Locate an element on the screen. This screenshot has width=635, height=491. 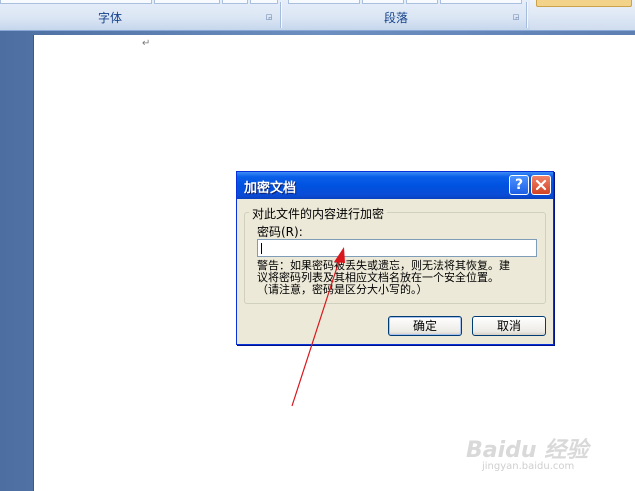
paragraph-mark: ↵ is located at coordinates (146, 43).